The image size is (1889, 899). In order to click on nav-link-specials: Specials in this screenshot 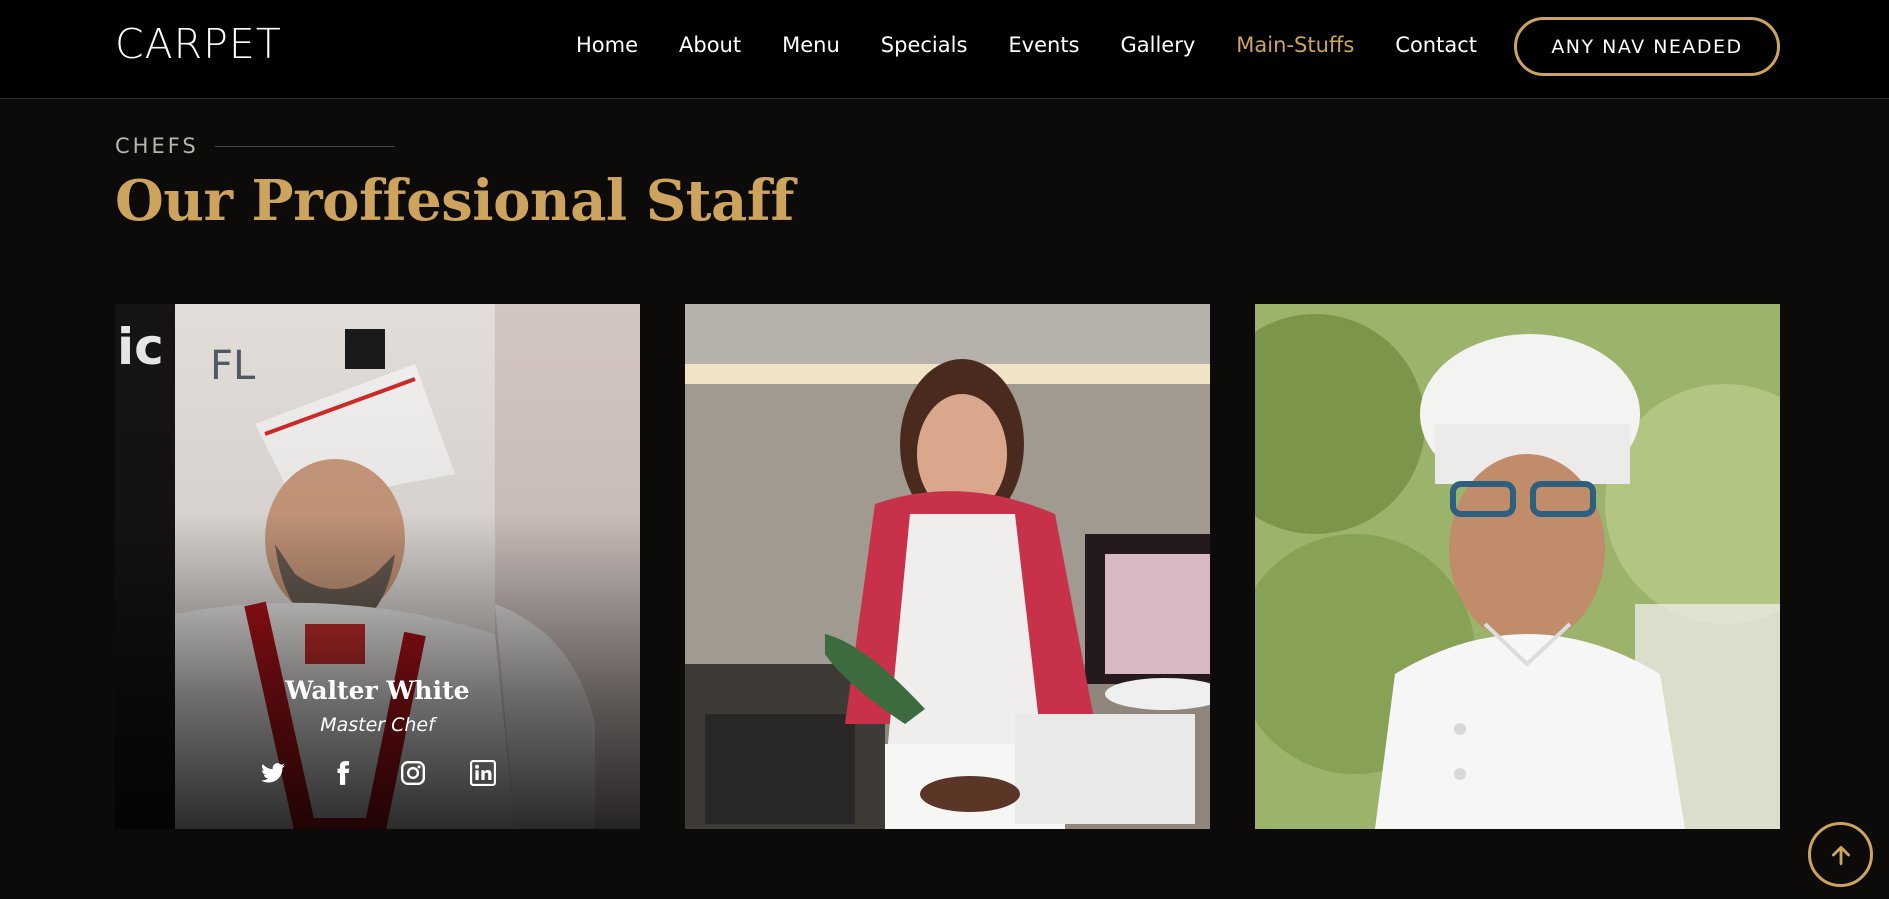, I will do `click(924, 45)`.